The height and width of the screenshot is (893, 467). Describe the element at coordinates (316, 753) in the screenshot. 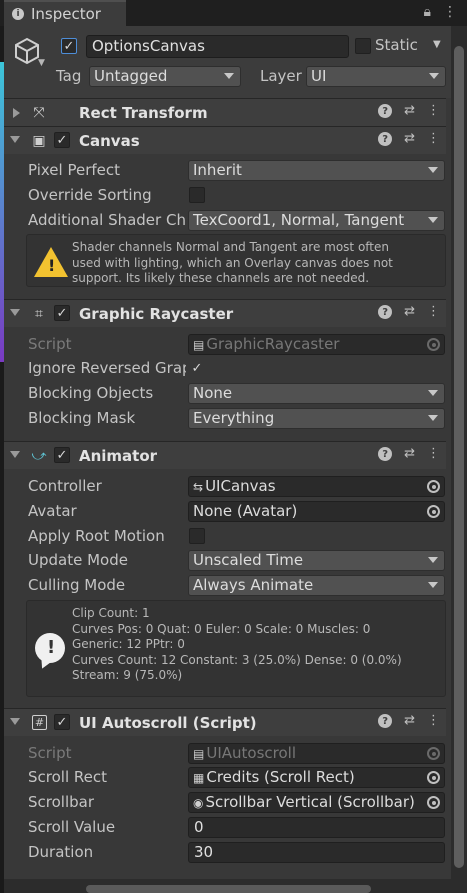

I see `autoscroll-script-field: ▤ UIAutoscroll` at that location.